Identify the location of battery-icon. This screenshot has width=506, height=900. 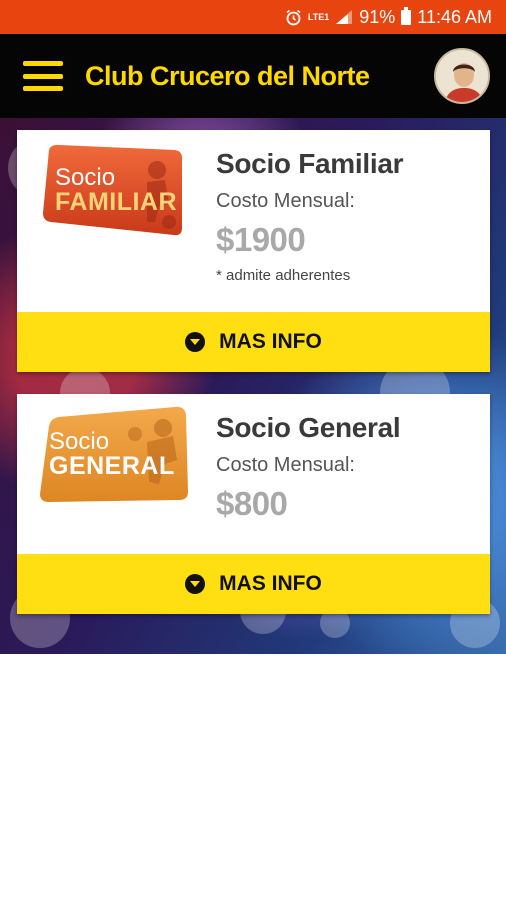
(406, 15).